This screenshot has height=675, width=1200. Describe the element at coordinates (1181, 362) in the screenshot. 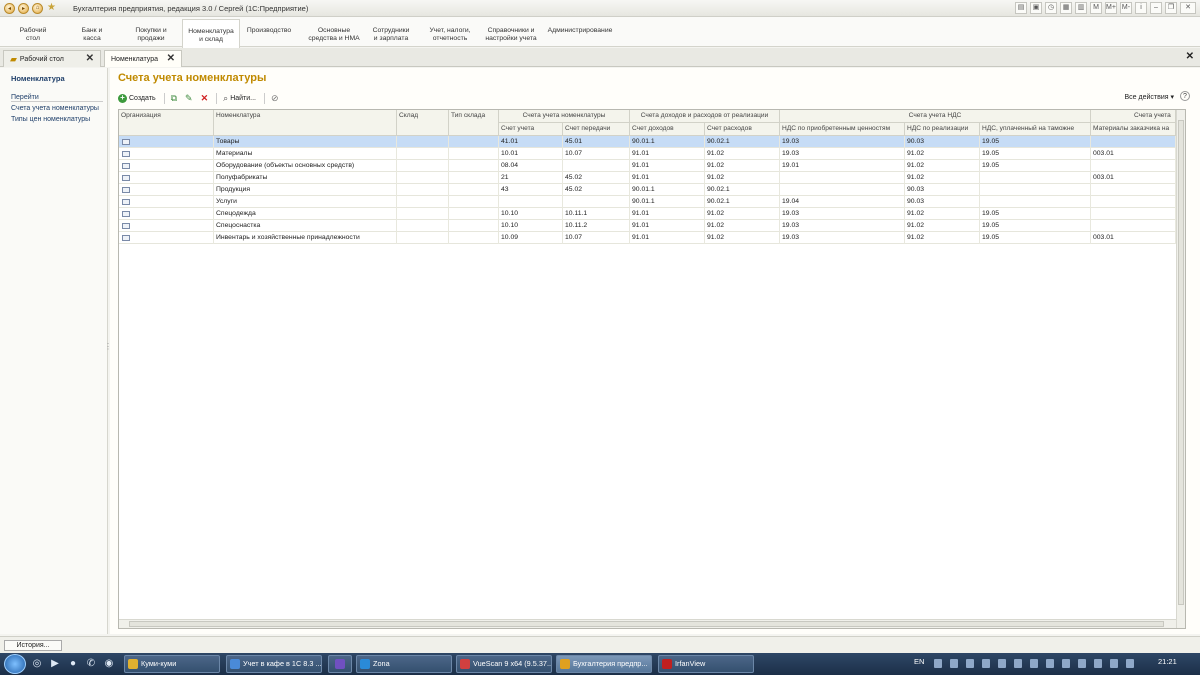

I see `vertical-scroll-thumb` at that location.